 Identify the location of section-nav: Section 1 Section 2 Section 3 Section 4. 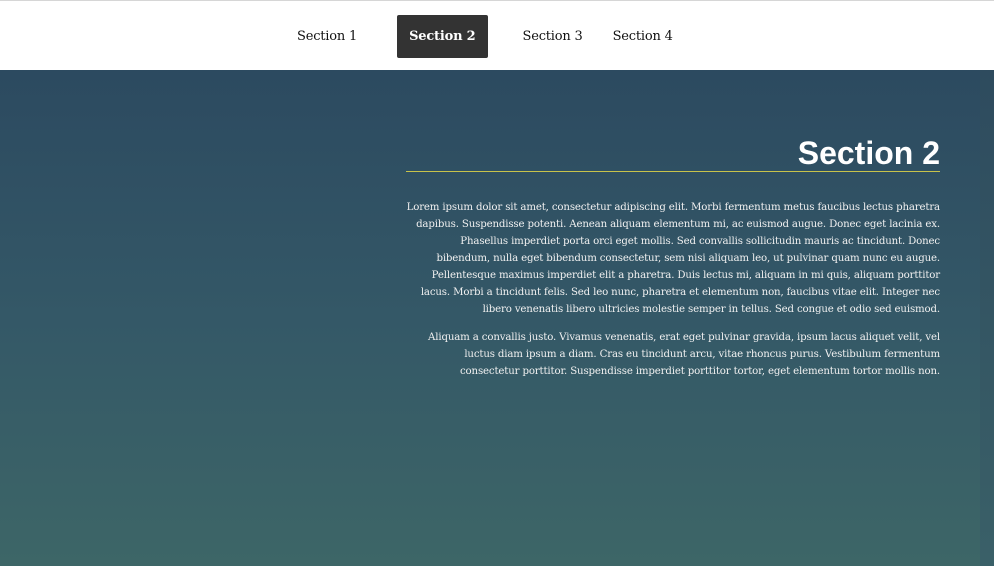
(485, 36).